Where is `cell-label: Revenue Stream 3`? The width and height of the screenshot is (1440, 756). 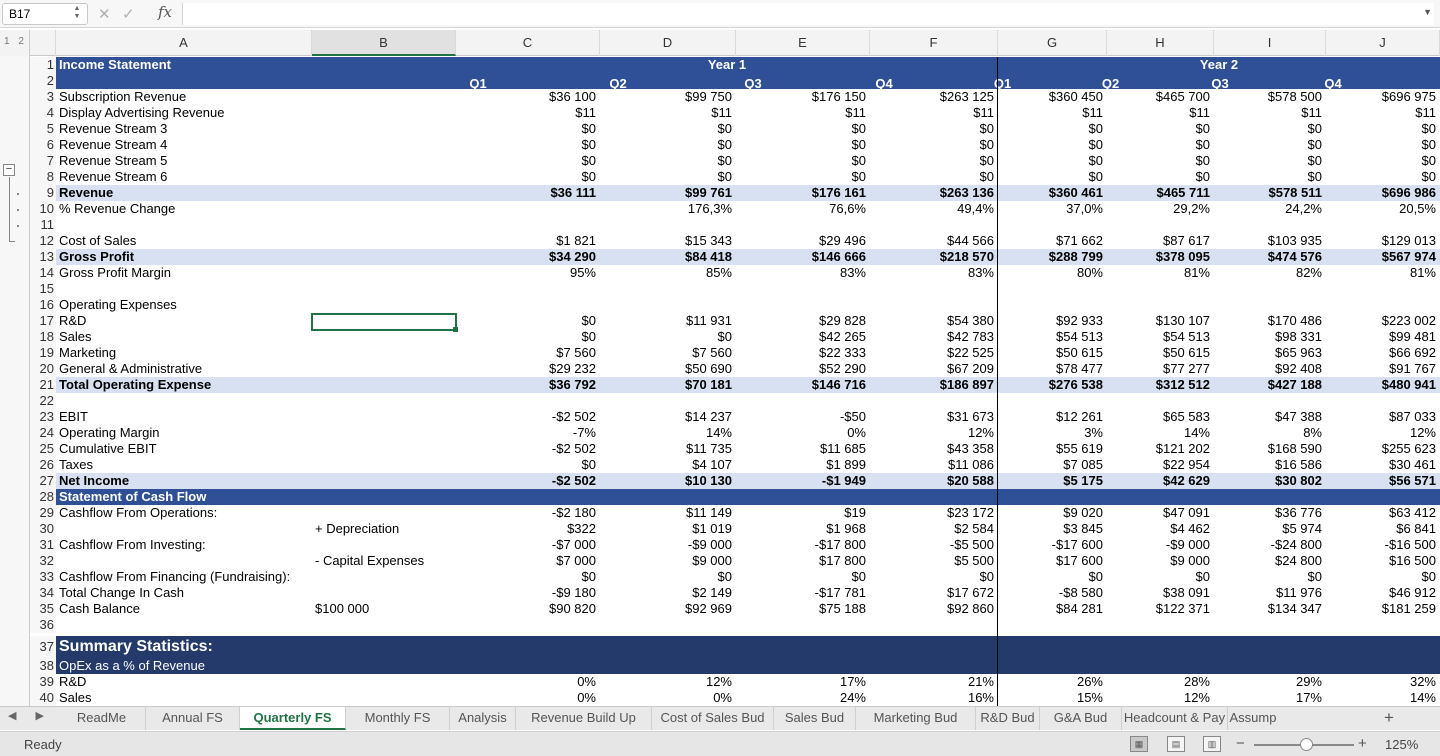
cell-label: Revenue Stream 3 is located at coordinates (184, 129).